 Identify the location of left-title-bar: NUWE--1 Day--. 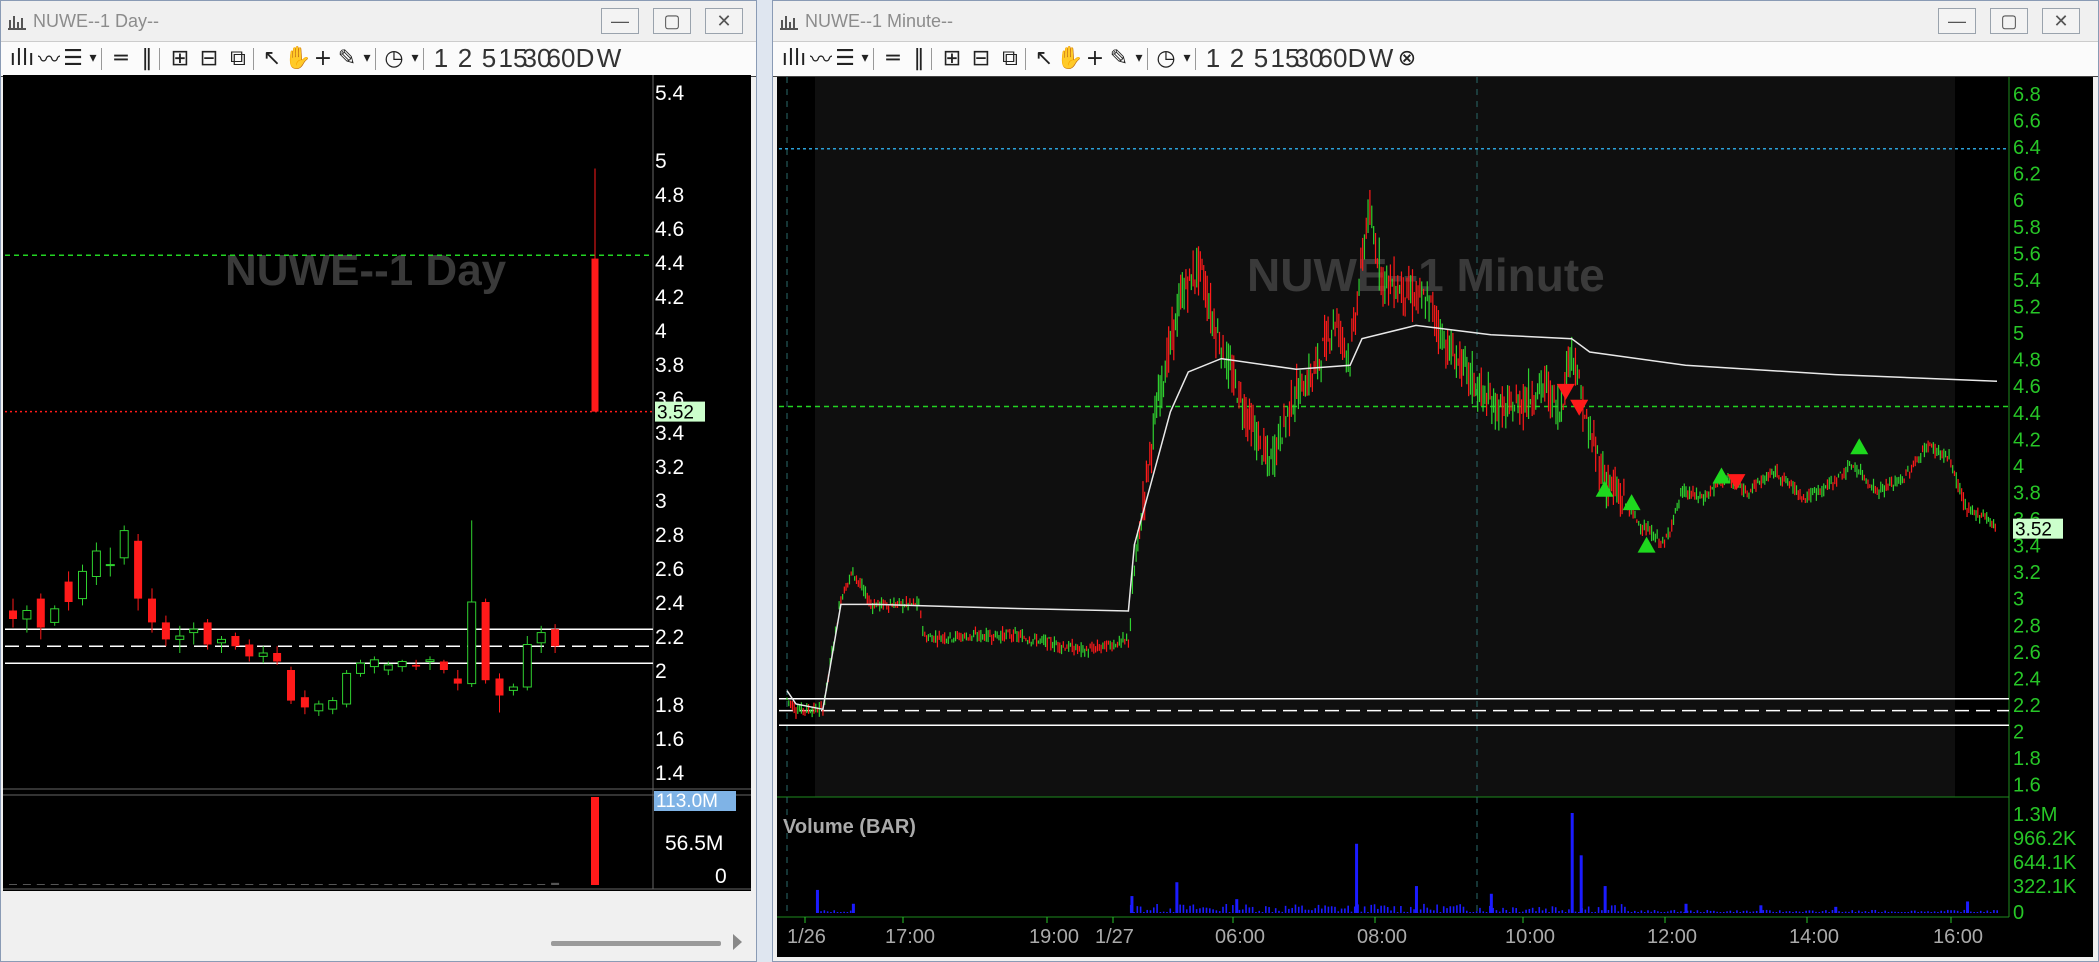
(378, 21).